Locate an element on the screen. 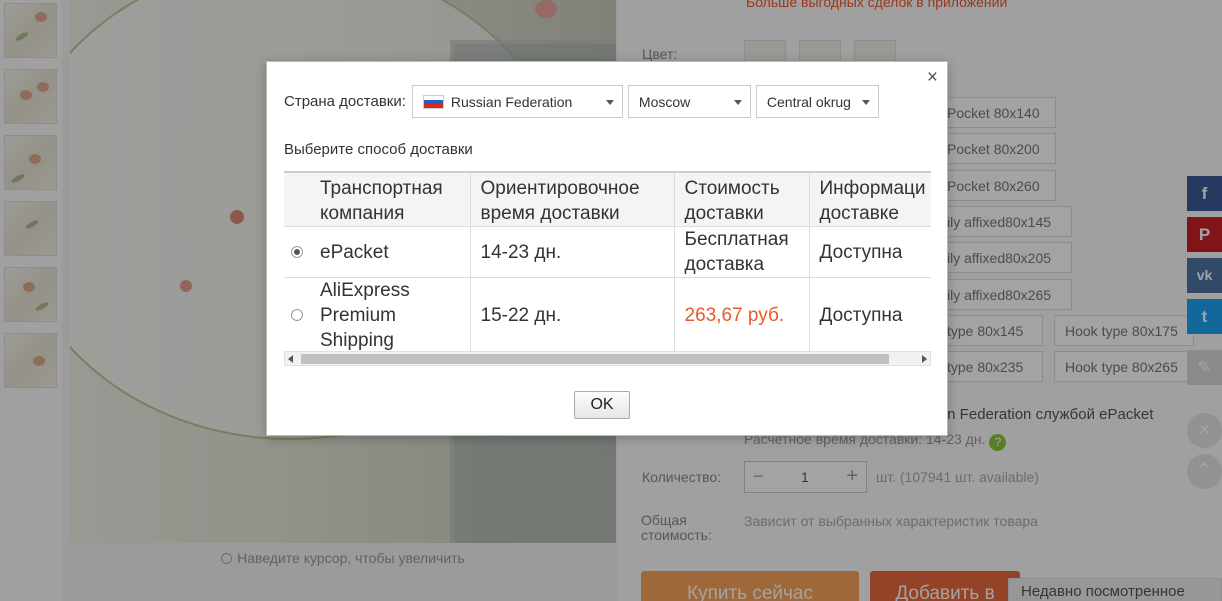 The width and height of the screenshot is (1222, 601). column-header-company: Транспортная компания is located at coordinates (390, 200).